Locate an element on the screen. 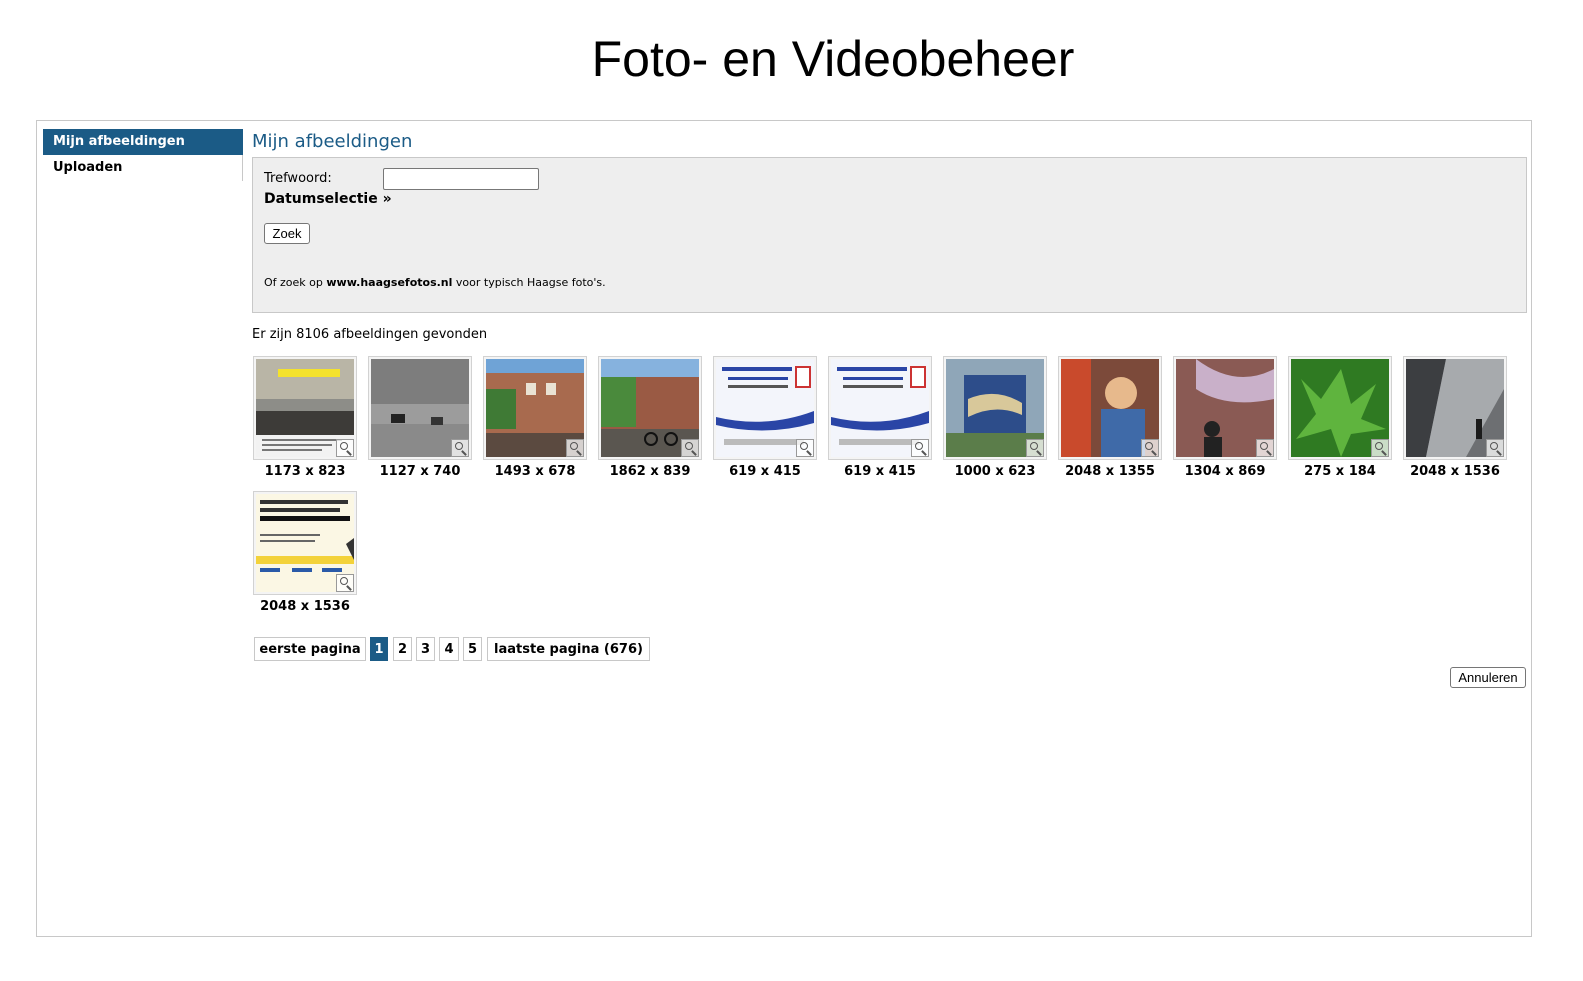  page-button-1: 1 is located at coordinates (379, 649).